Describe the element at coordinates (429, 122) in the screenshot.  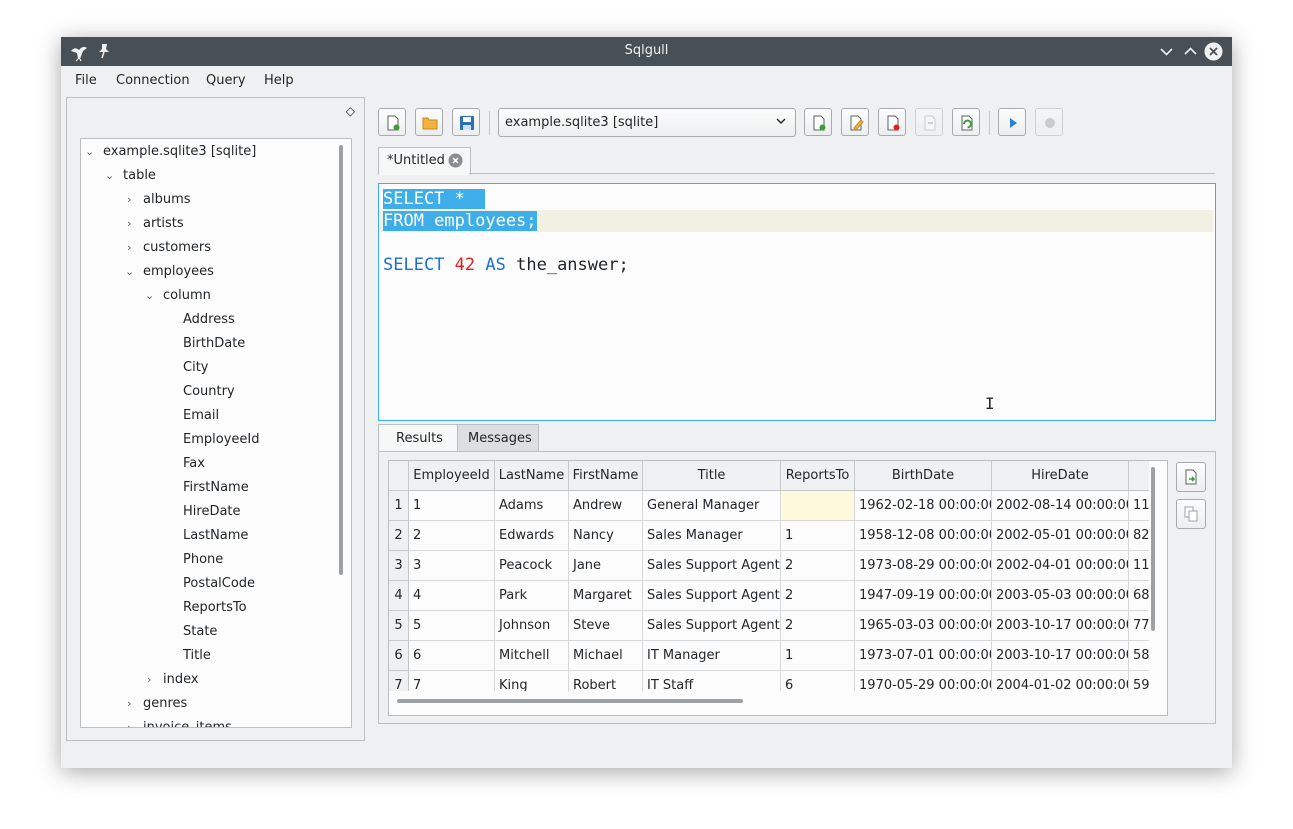
I see `open-file-button` at that location.